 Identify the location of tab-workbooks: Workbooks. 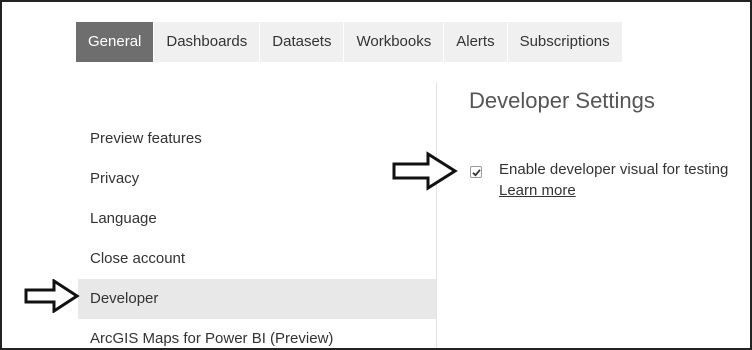
(394, 42).